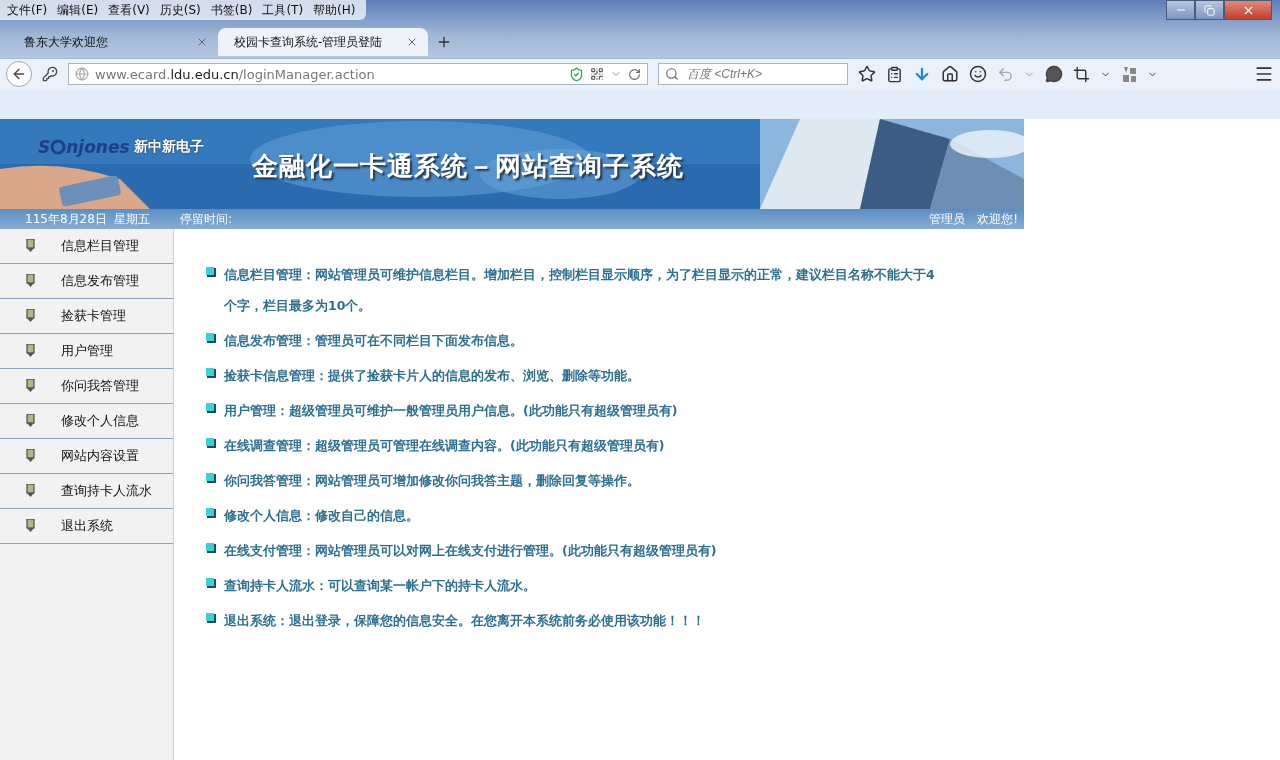  I want to click on globe-icon, so click(82, 74).